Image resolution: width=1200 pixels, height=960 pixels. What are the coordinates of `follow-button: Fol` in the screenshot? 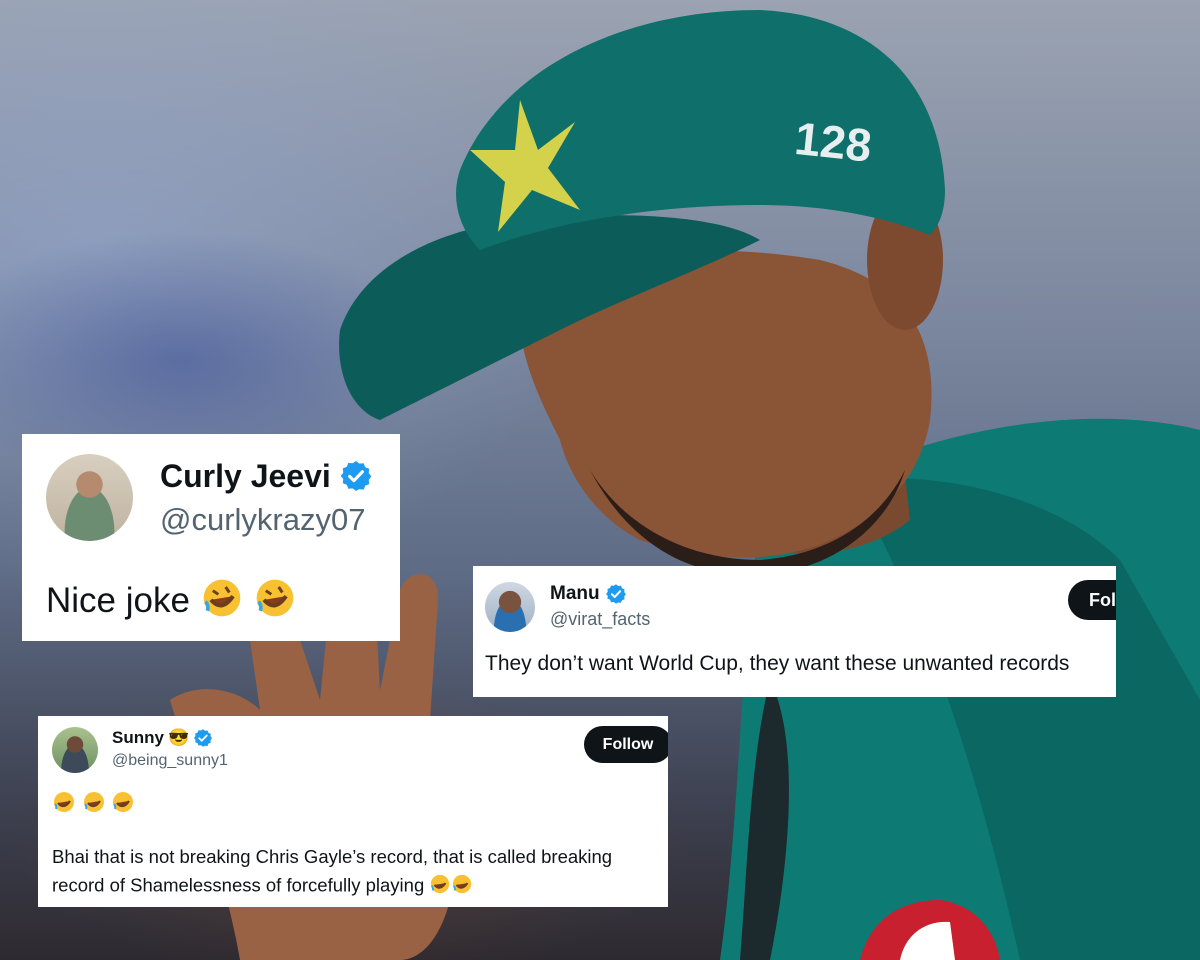 It's located at (1092, 600).